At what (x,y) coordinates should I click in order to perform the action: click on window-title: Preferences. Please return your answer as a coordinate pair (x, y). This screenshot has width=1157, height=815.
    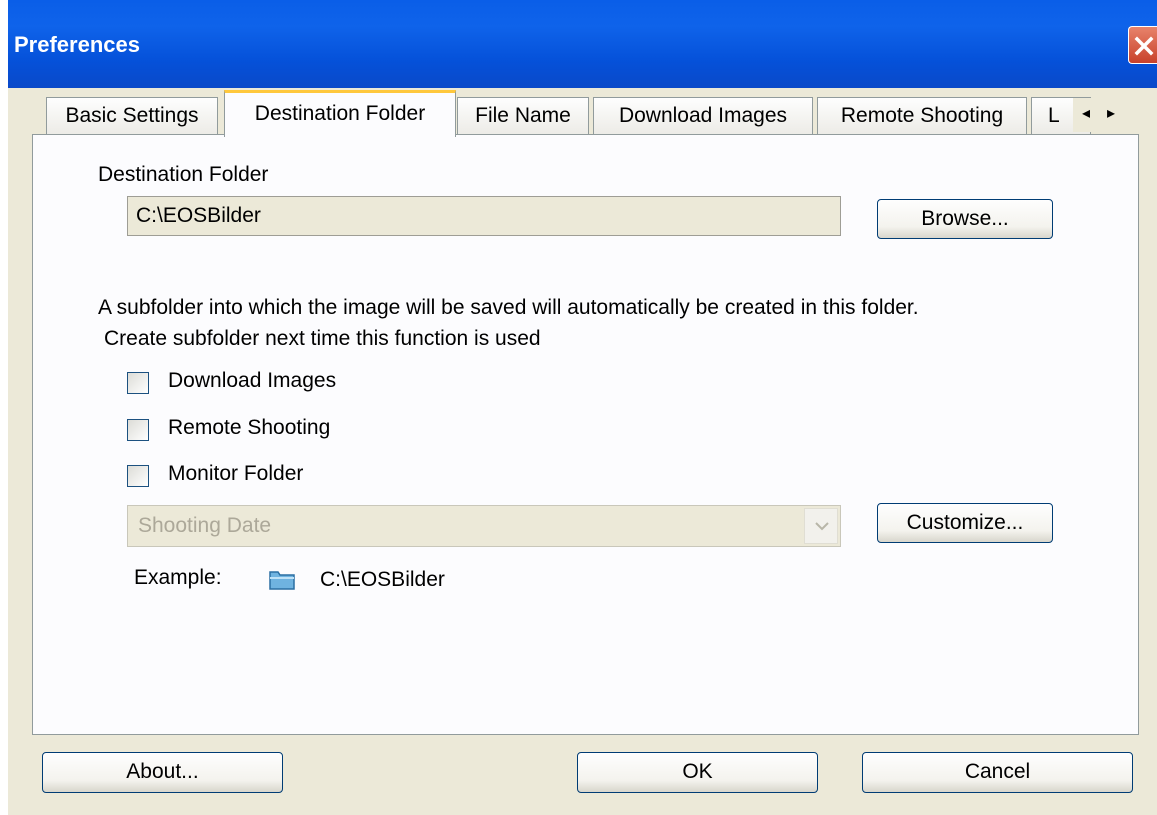
    Looking at the image, I should click on (77, 44).